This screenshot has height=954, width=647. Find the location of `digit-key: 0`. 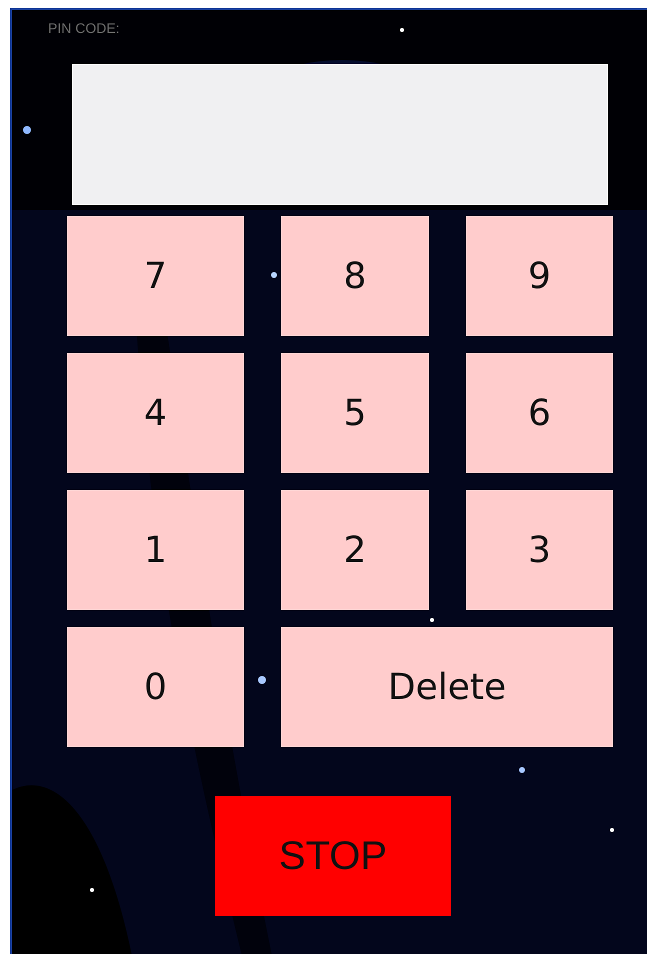

digit-key: 0 is located at coordinates (155, 687).